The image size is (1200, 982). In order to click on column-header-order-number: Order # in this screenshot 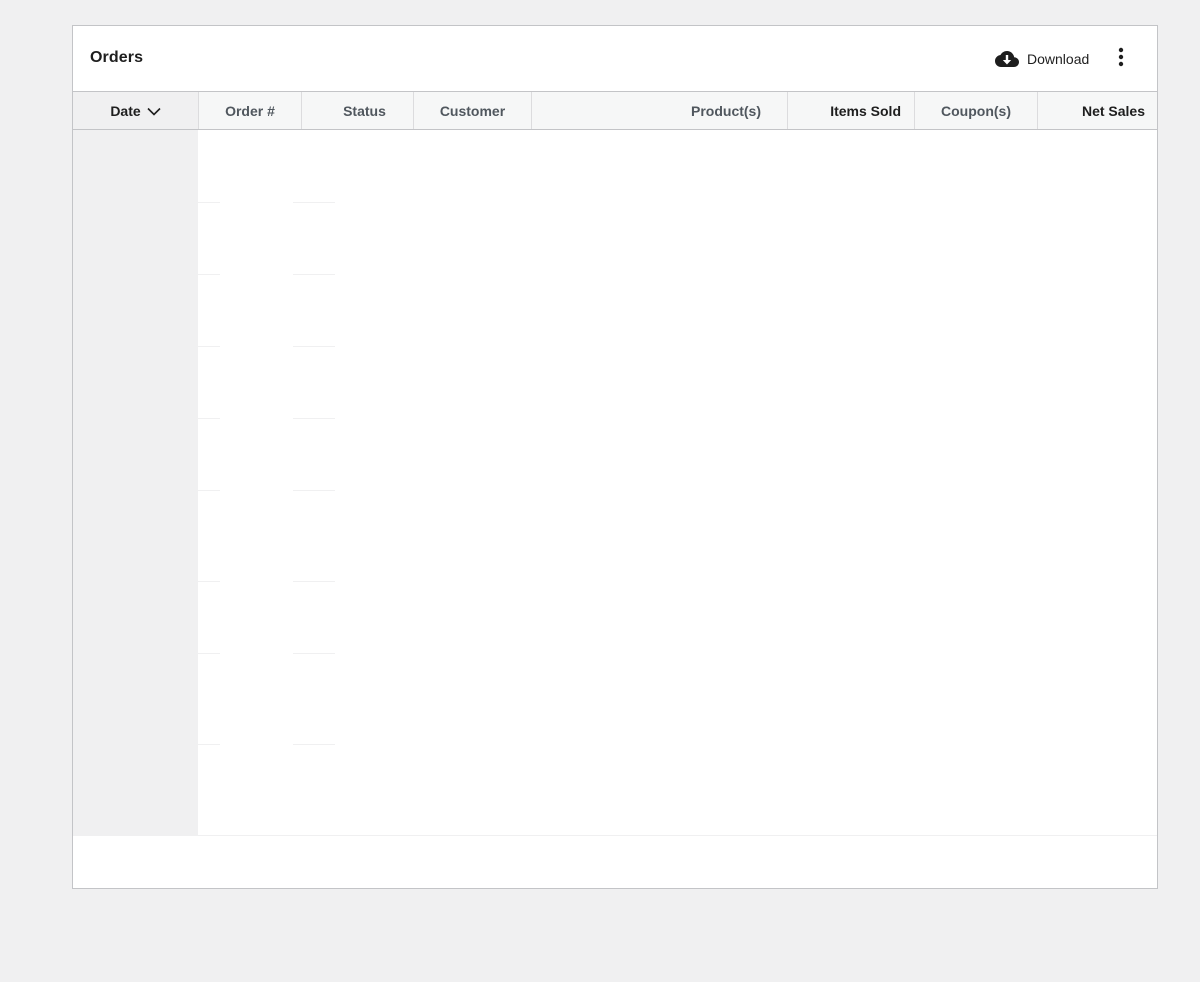, I will do `click(250, 110)`.